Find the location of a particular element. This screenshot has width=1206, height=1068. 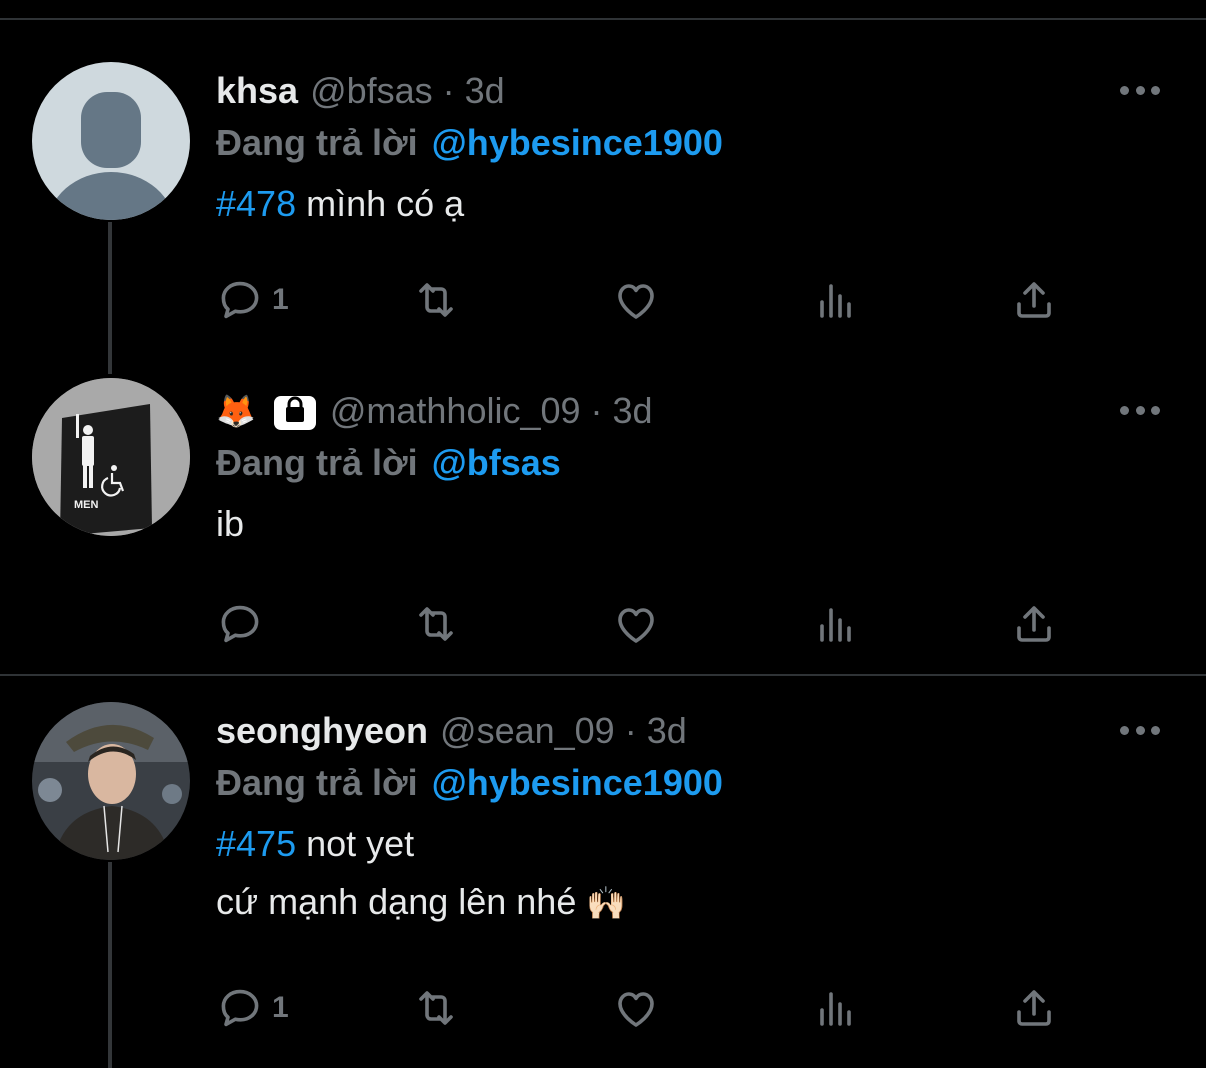

raising-hands-emoji: 🙌🏻 is located at coordinates (606, 903).